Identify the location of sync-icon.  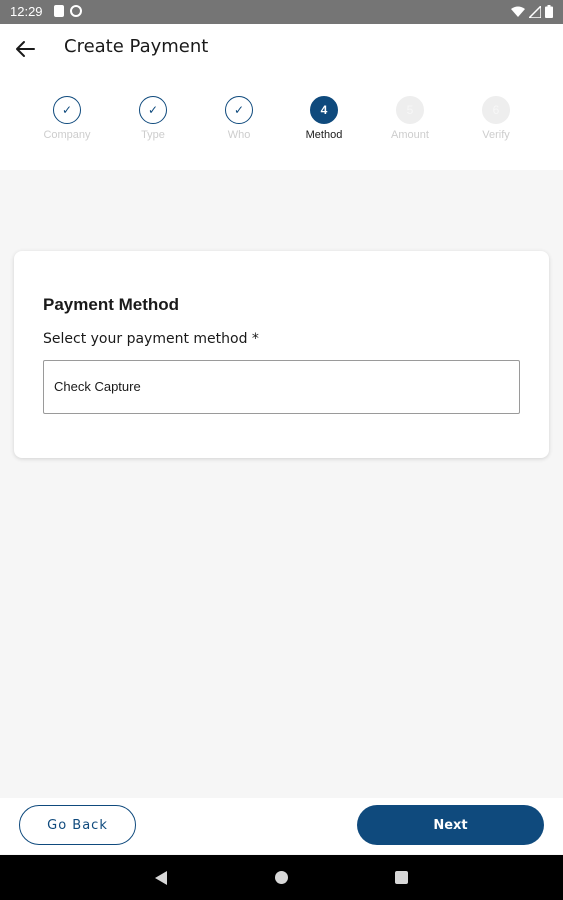
(76, 11).